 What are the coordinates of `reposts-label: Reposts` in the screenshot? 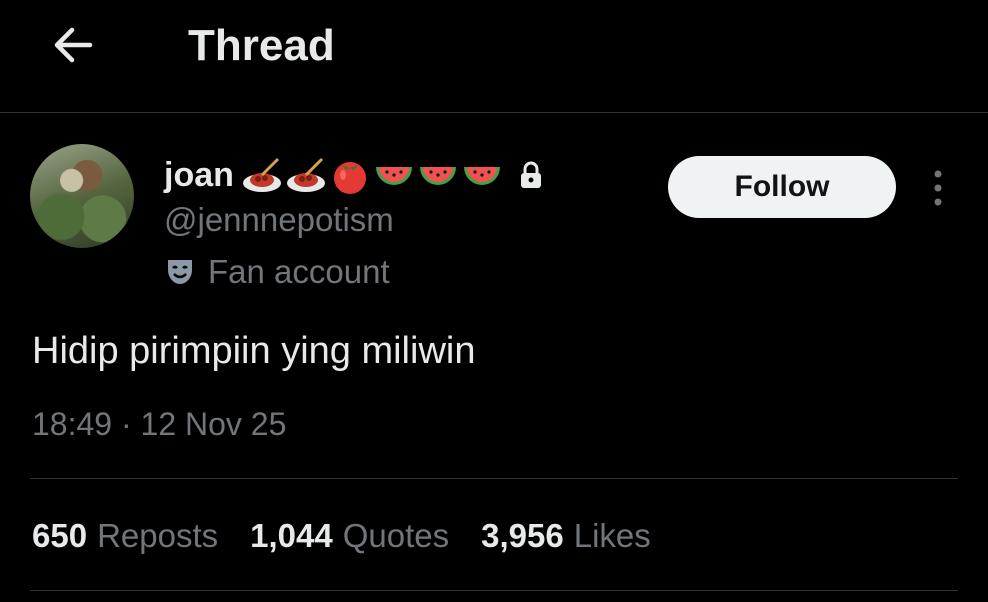 It's located at (158, 535).